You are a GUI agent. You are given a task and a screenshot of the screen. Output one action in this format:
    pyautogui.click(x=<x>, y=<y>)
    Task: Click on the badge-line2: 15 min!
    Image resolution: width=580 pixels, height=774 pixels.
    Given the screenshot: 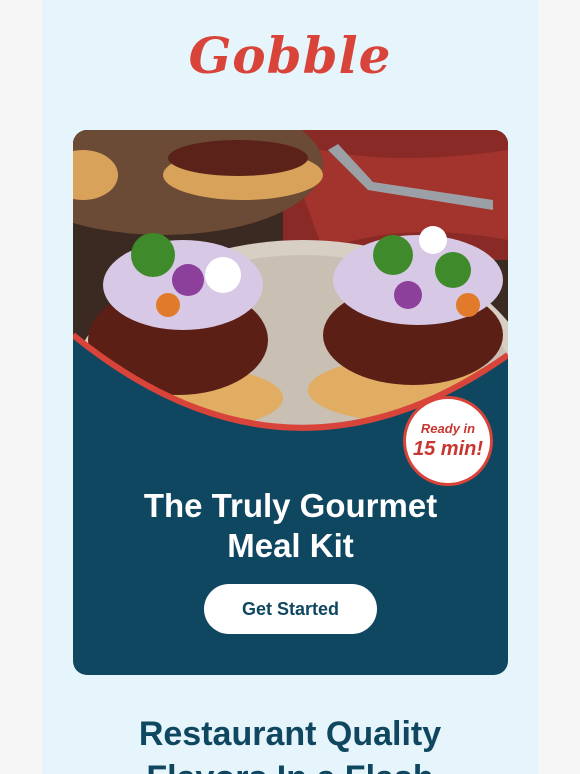 What is the action you would take?
    pyautogui.click(x=448, y=449)
    